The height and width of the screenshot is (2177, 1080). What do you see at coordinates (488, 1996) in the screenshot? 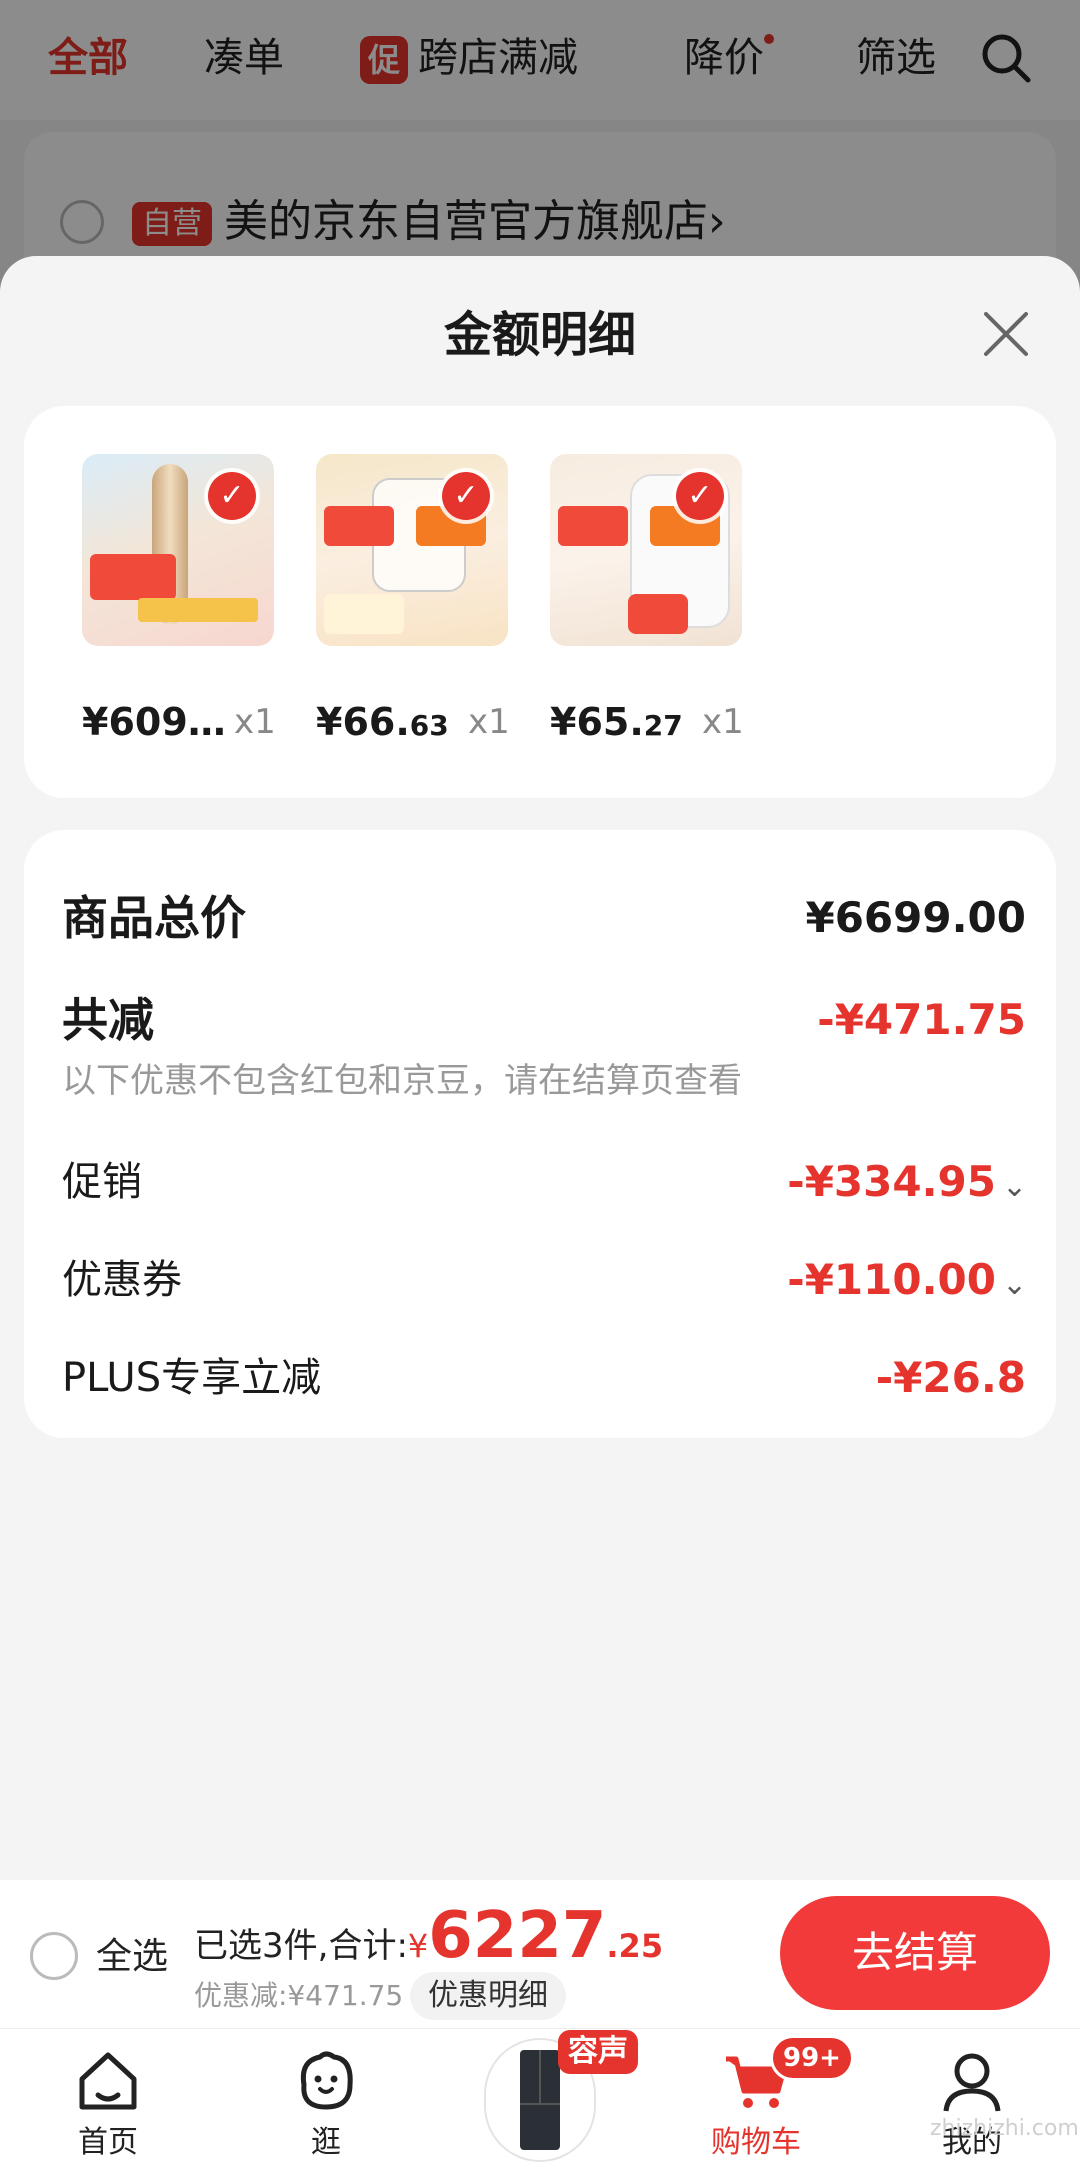
I see `discount-detail-button: 优惠明细` at bounding box center [488, 1996].